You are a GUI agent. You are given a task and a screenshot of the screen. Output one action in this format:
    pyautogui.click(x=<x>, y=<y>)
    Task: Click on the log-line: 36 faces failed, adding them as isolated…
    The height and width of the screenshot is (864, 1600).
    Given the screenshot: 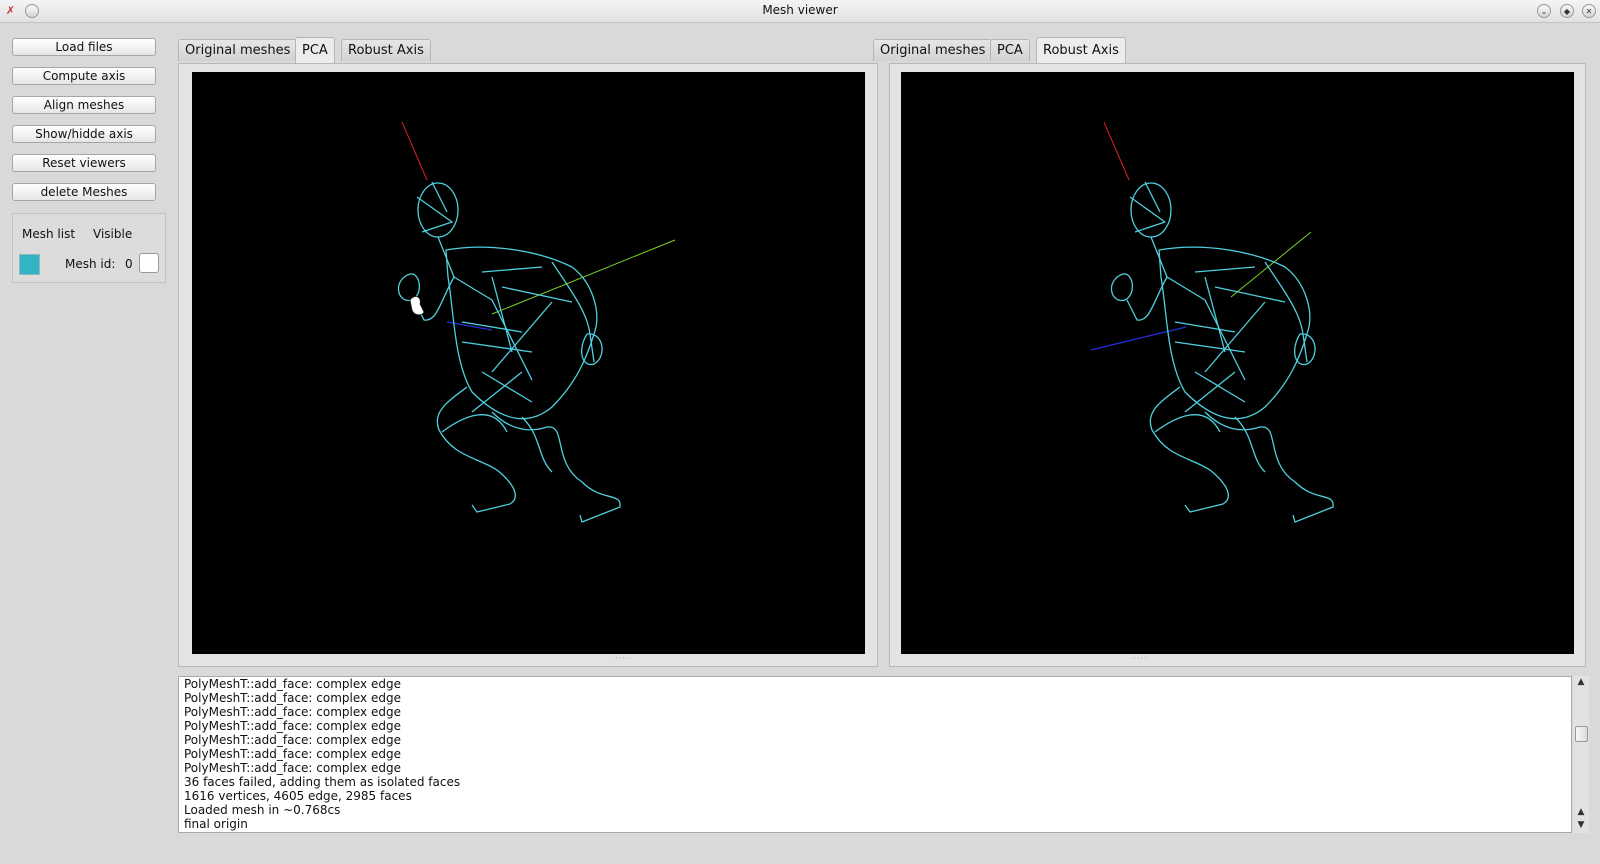 What is the action you would take?
    pyautogui.click(x=322, y=782)
    